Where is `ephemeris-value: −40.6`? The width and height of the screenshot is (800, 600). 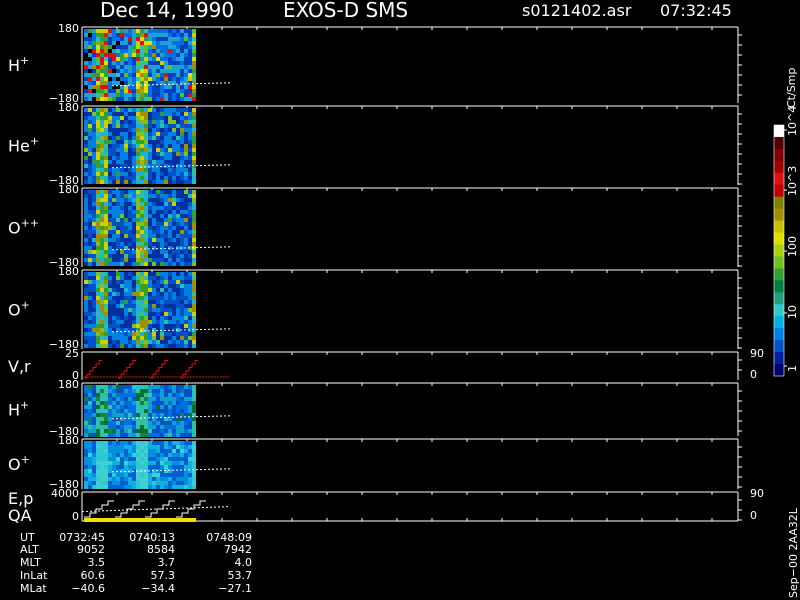 ephemeris-value: −40.6 is located at coordinates (88, 588).